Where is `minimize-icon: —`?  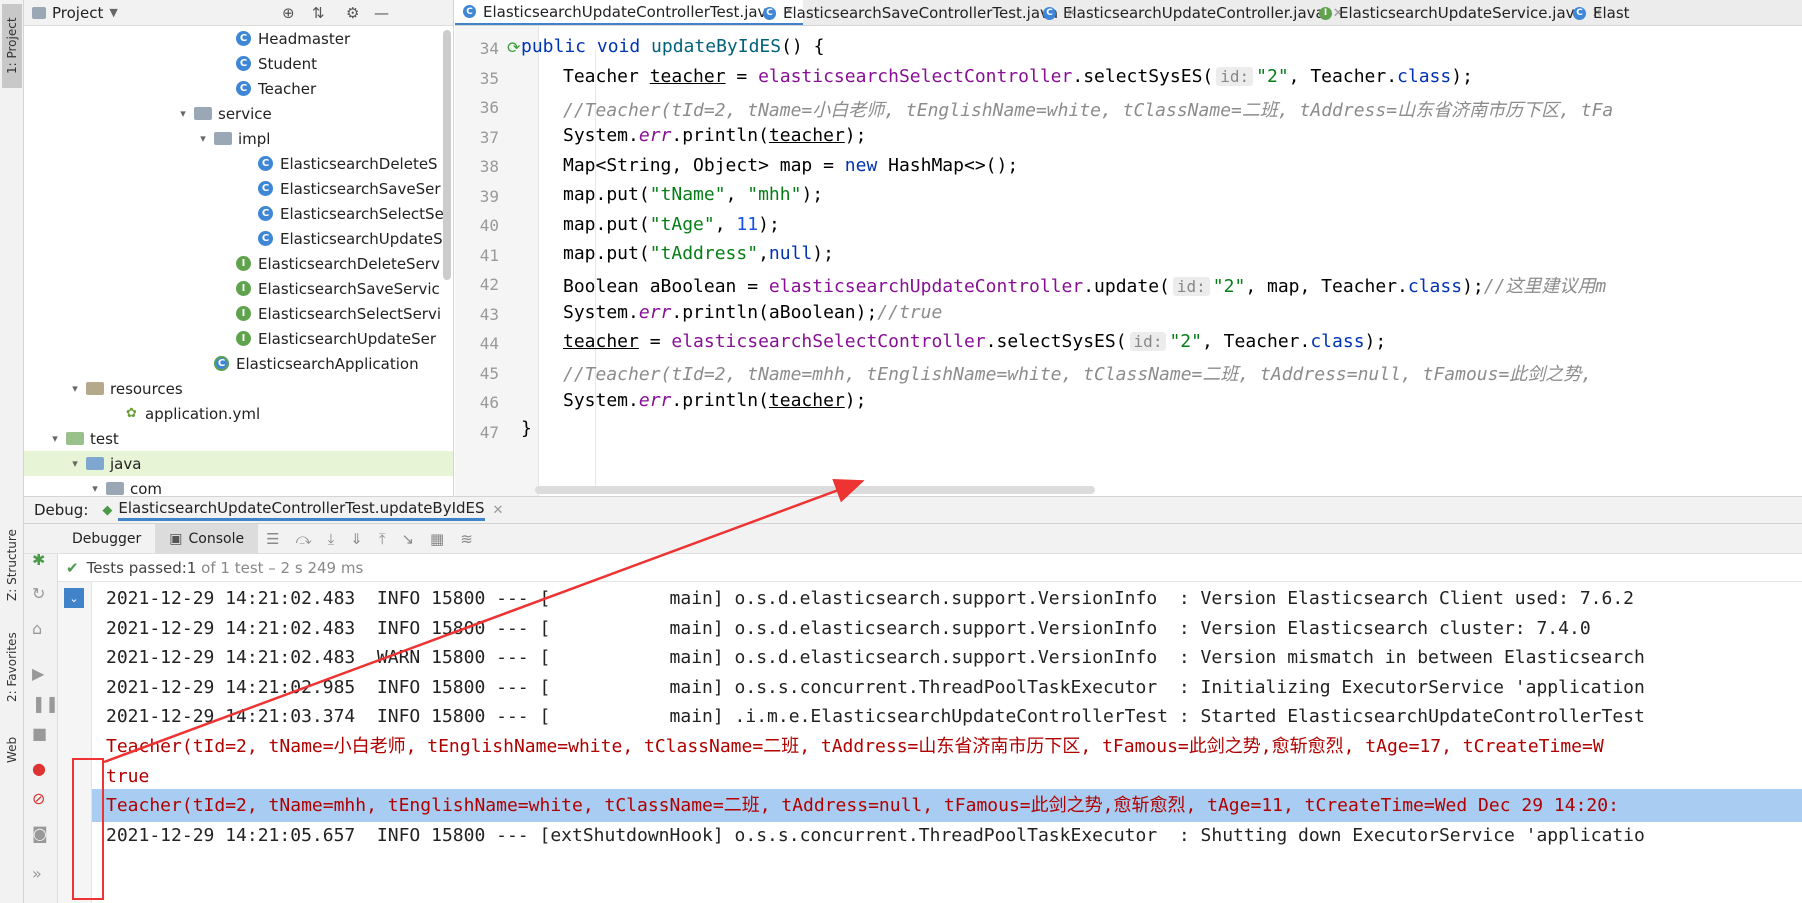 minimize-icon: — is located at coordinates (381, 13).